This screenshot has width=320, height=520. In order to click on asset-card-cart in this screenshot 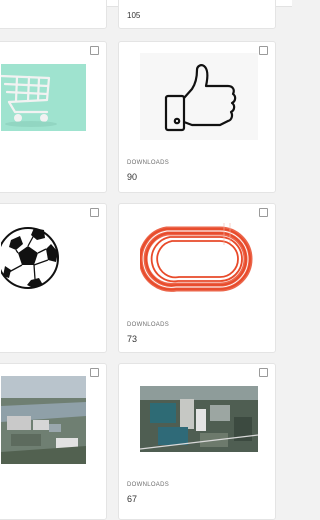, I will do `click(53, 117)`.